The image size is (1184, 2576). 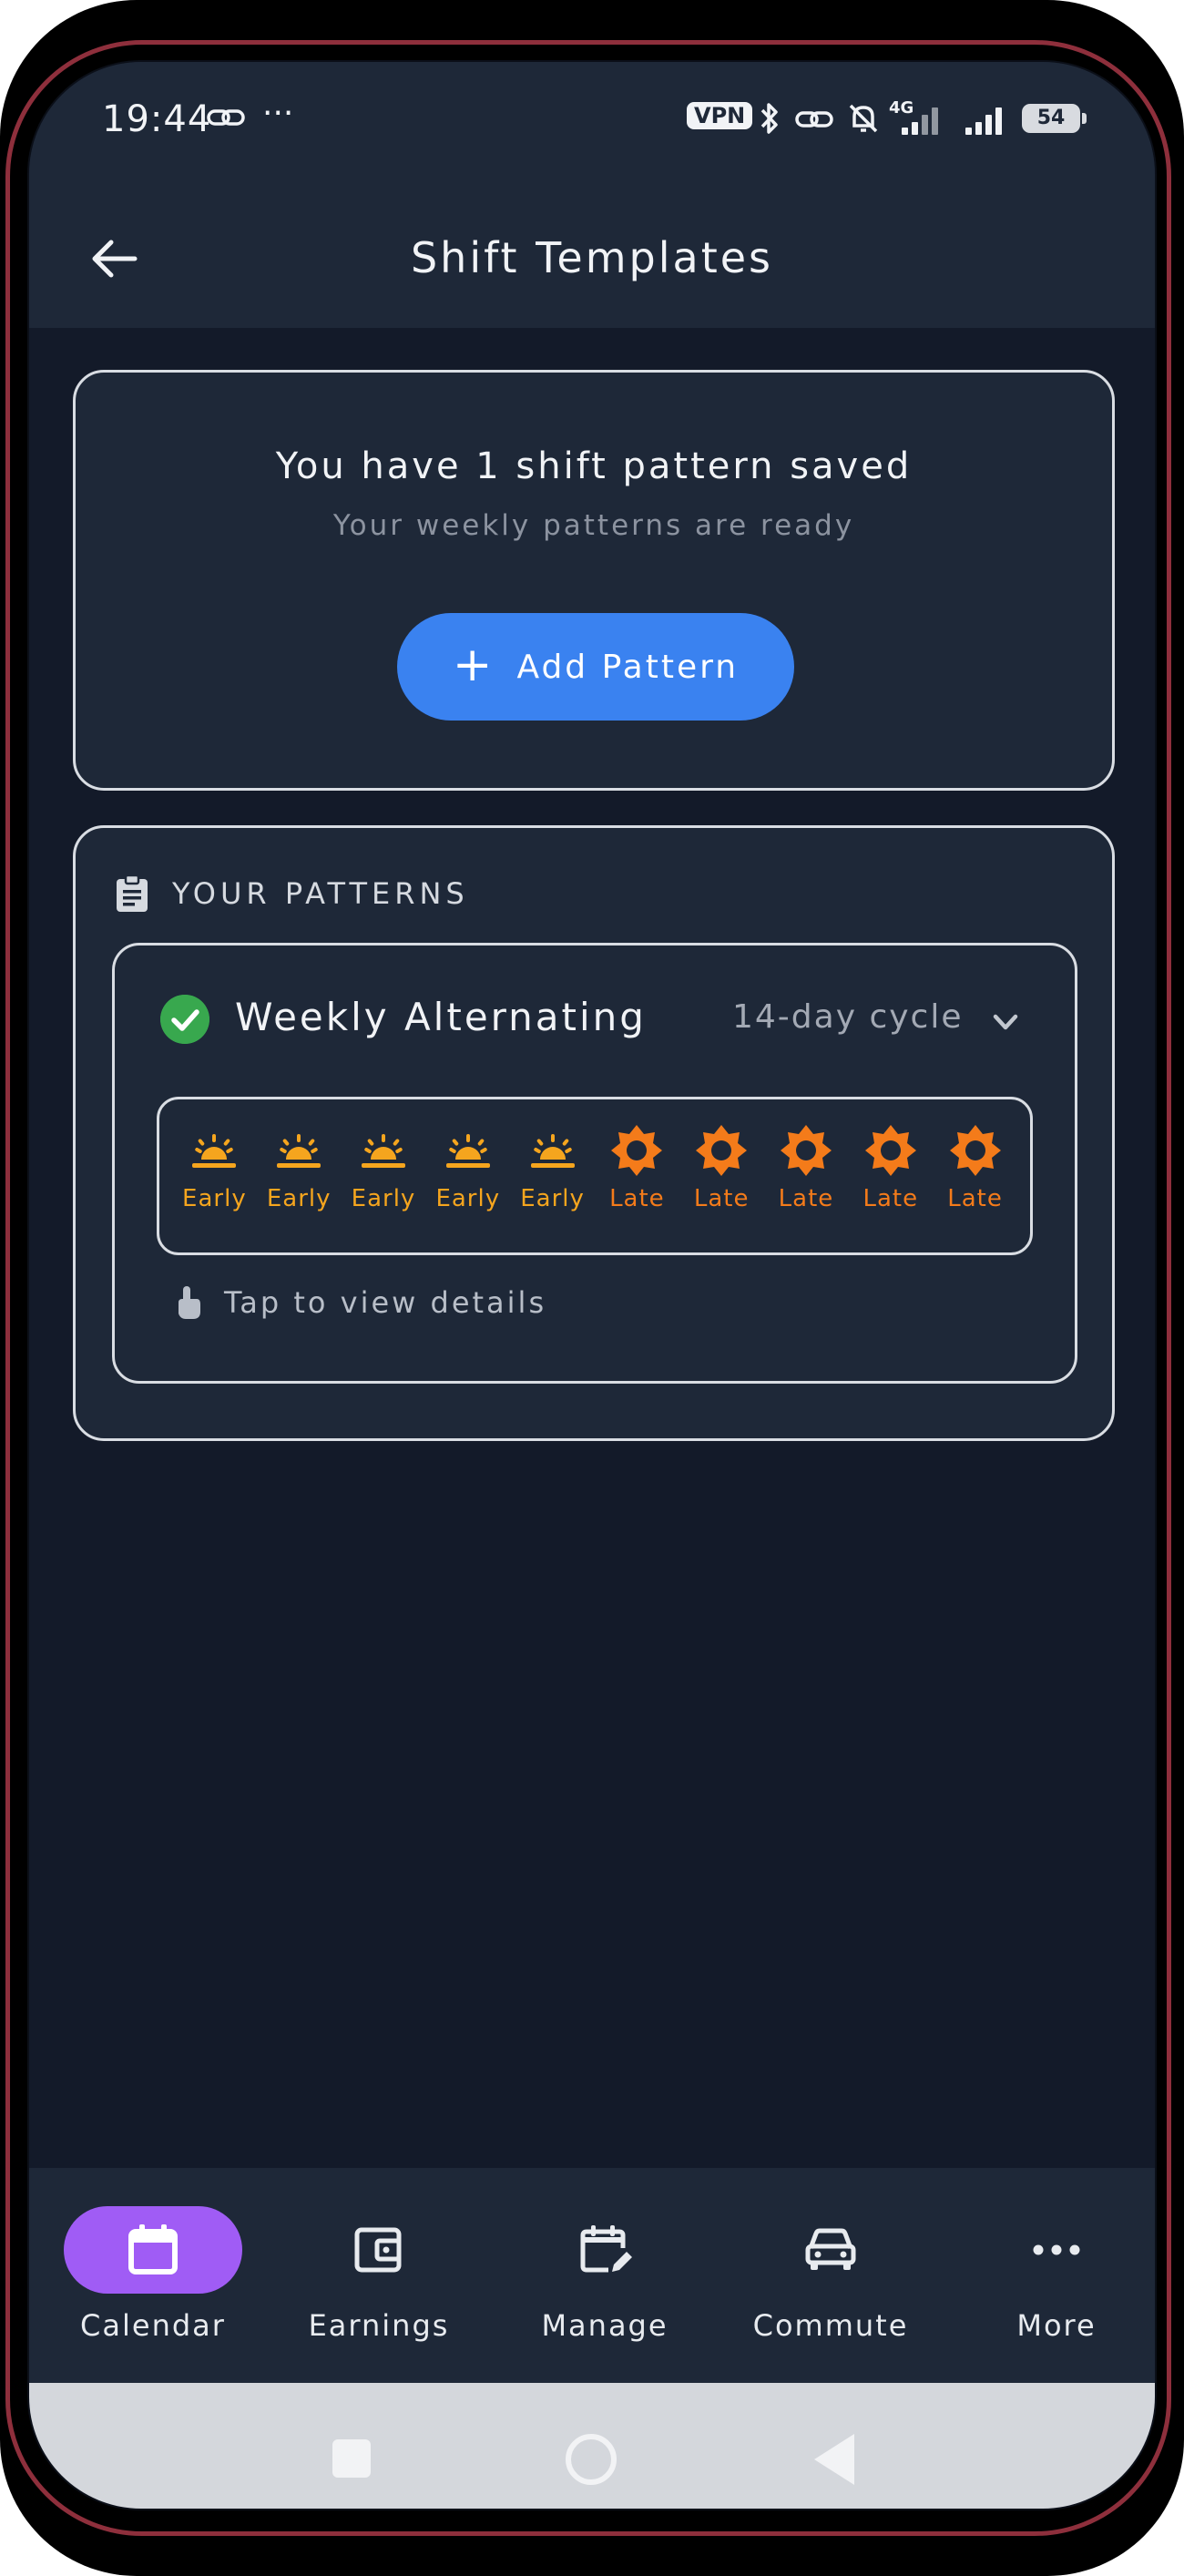 I want to click on nav-active-indicator, so click(x=153, y=2250).